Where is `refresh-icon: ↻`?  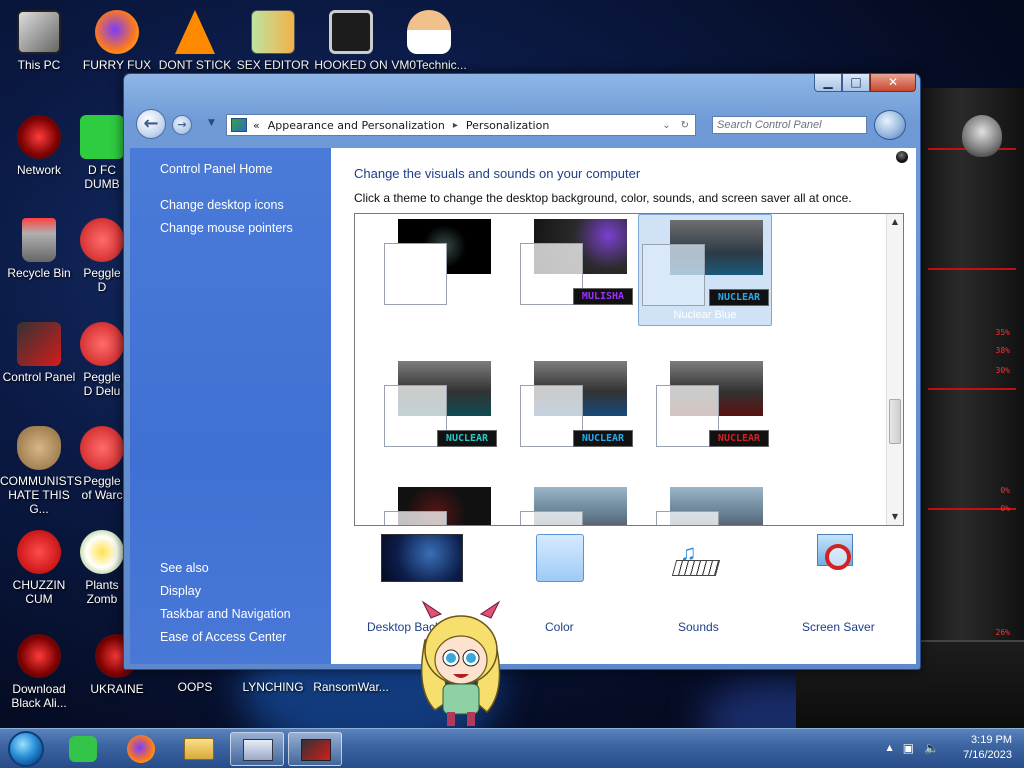
refresh-icon: ↻ is located at coordinates (685, 125).